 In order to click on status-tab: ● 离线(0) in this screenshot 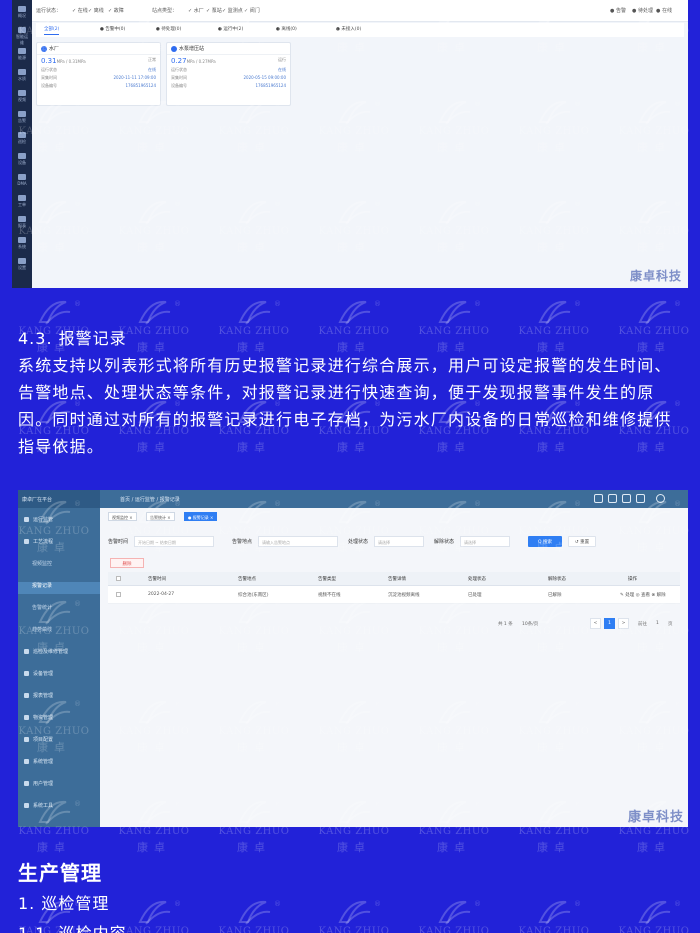, I will do `click(286, 29)`.